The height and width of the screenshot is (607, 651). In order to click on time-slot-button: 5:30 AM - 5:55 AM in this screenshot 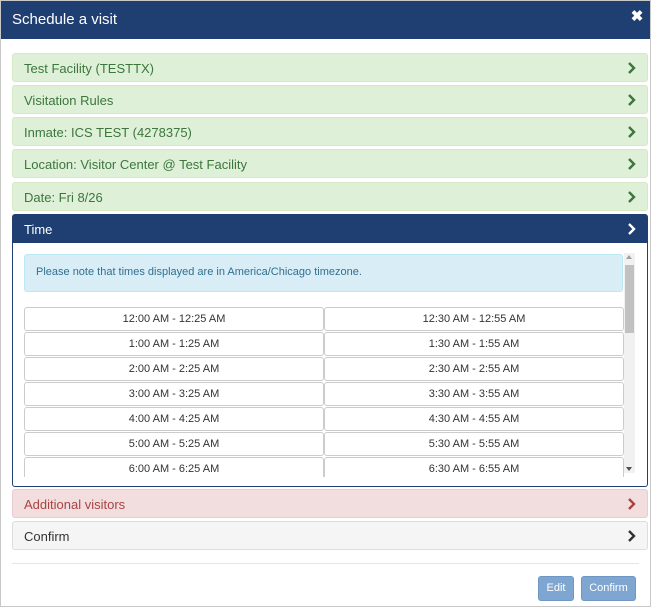, I will do `click(474, 444)`.